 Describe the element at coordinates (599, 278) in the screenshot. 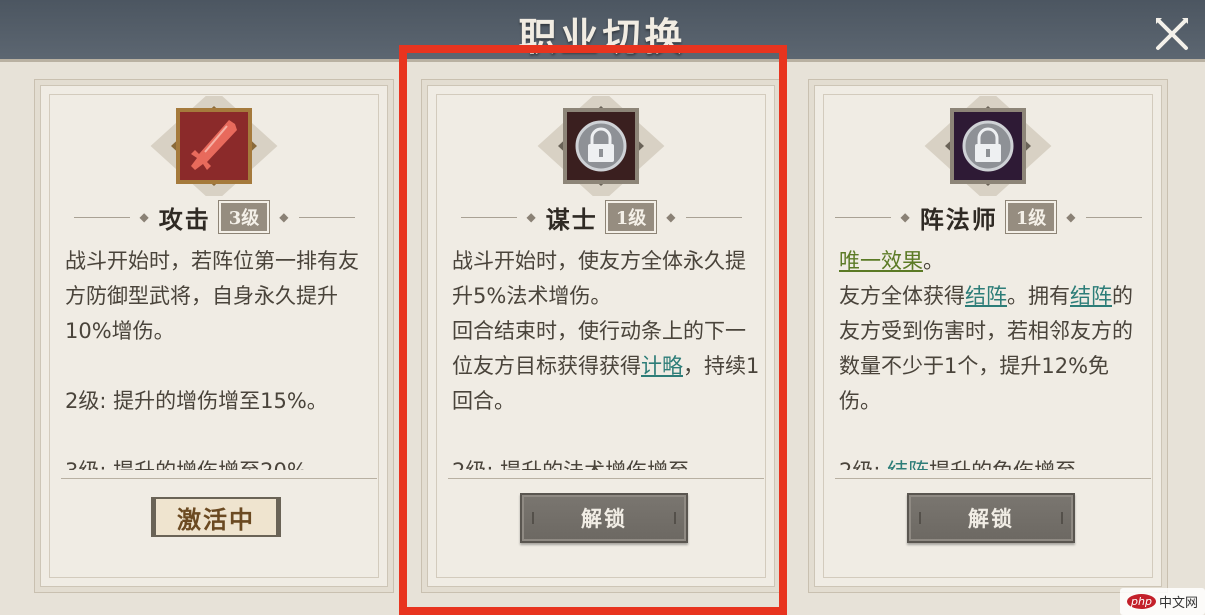

I see `desc-paragraph: 战斗开始时，使友方全体永久提升5%法术增伤。` at that location.